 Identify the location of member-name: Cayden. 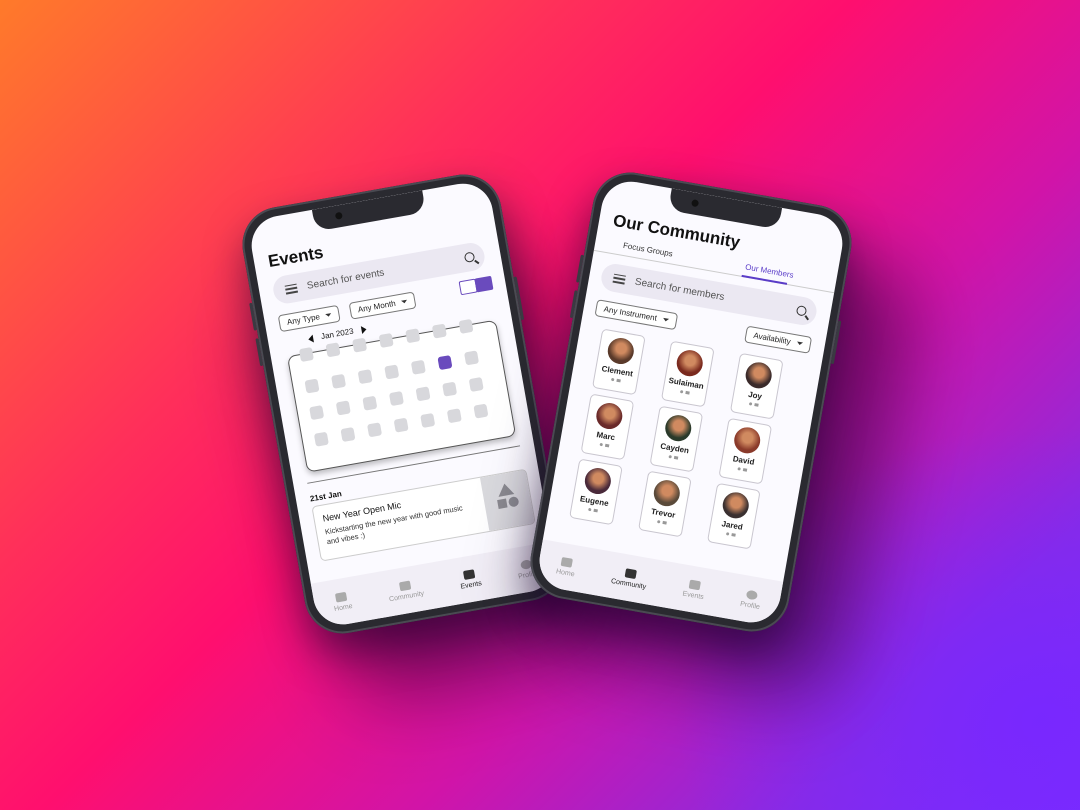
(674, 448).